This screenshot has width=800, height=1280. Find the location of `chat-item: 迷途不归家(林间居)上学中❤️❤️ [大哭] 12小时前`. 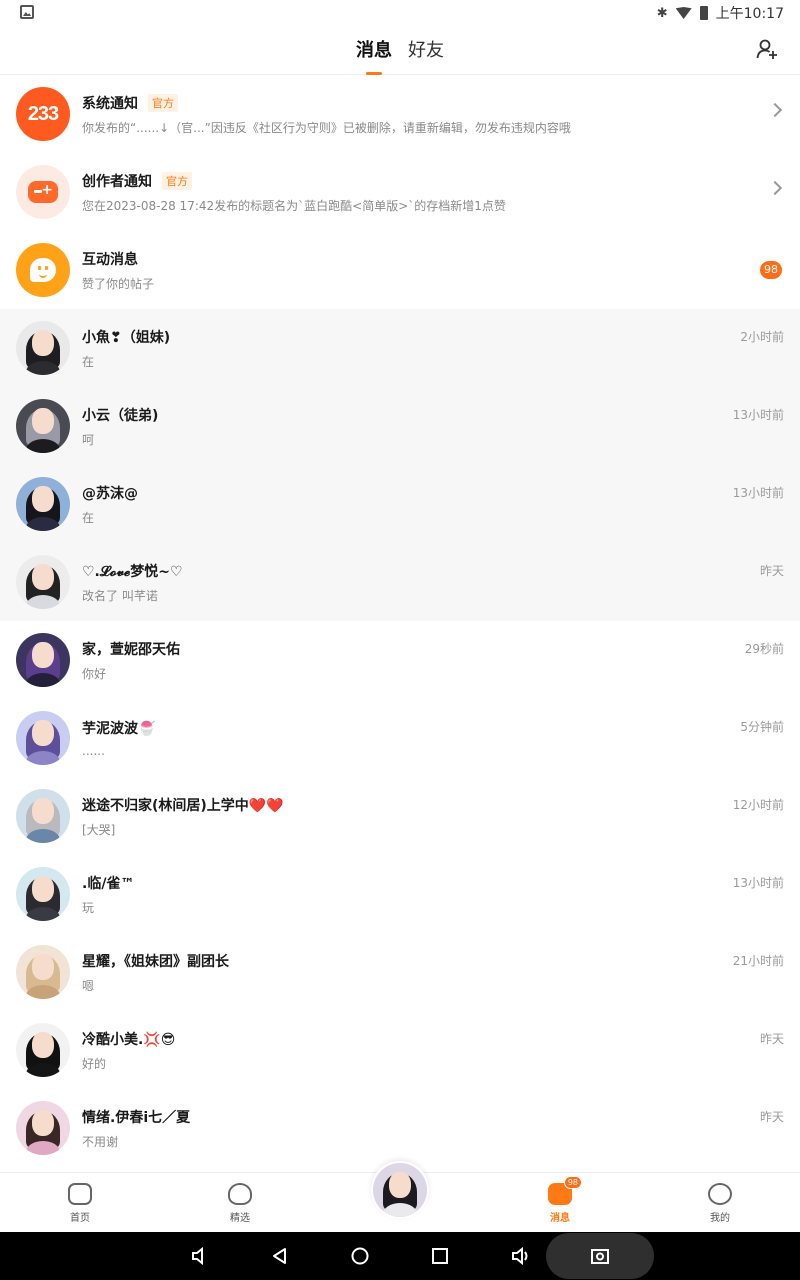

chat-item: 迷途不归家(林间居)上学中❤️❤️ [大哭] 12小时前 is located at coordinates (400, 816).